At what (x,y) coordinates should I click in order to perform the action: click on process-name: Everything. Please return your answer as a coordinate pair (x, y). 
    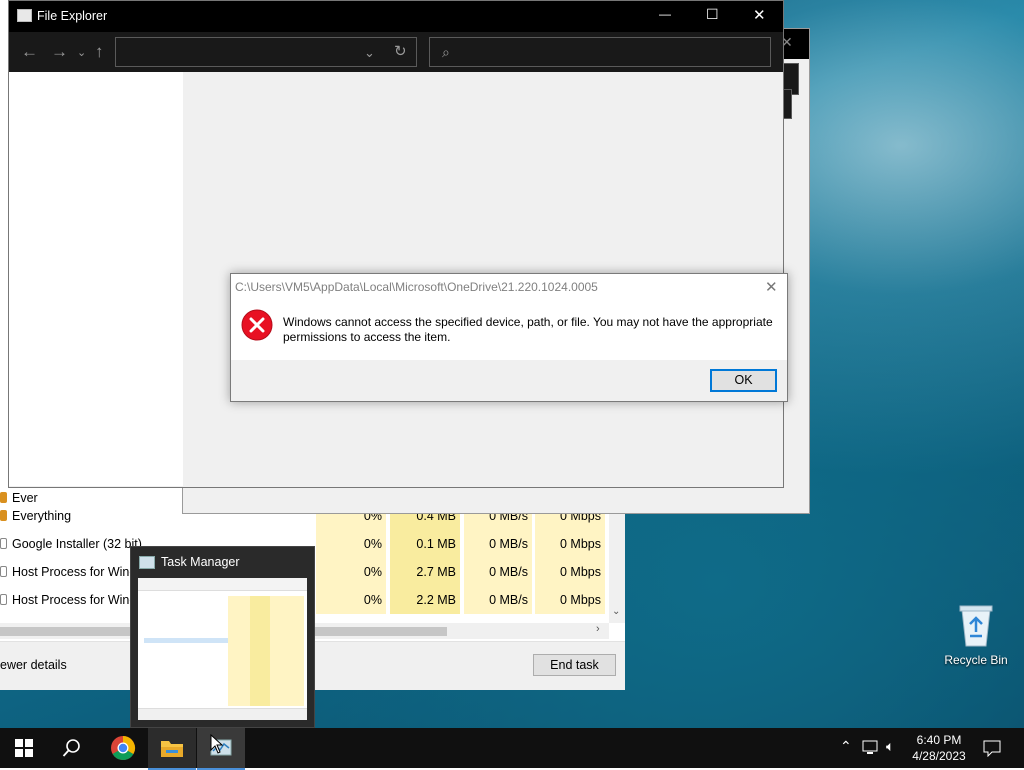
    Looking at the image, I should click on (42, 516).